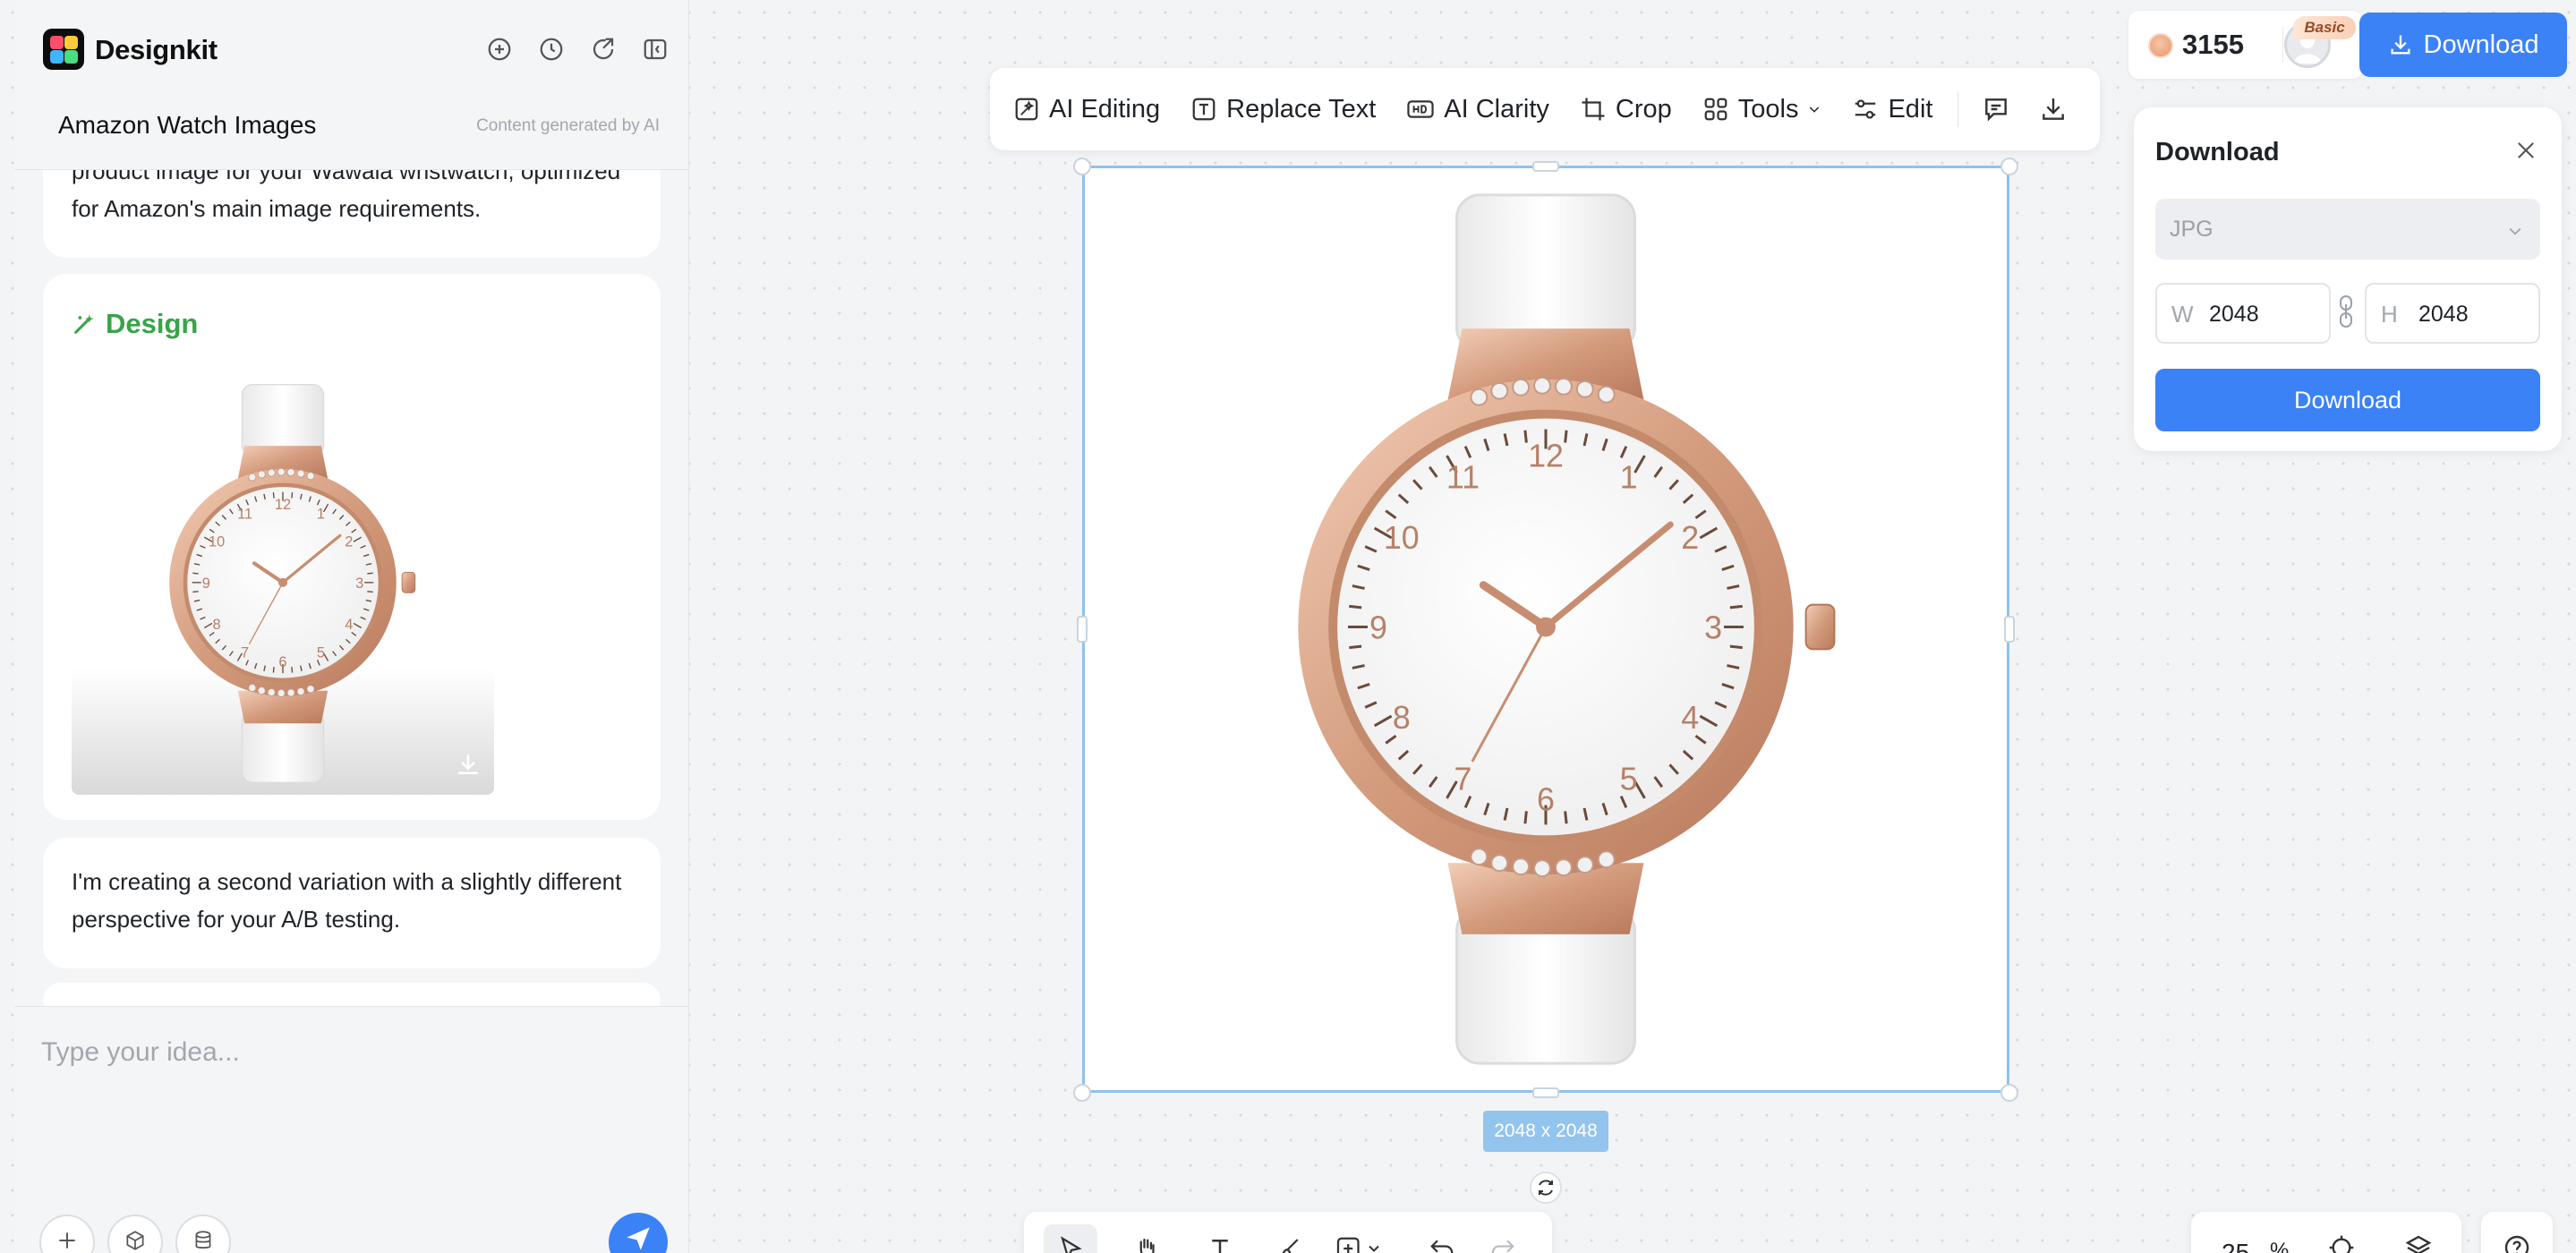  Describe the element at coordinates (1082, 1093) in the screenshot. I see `resize-handle-bottom-left` at that location.